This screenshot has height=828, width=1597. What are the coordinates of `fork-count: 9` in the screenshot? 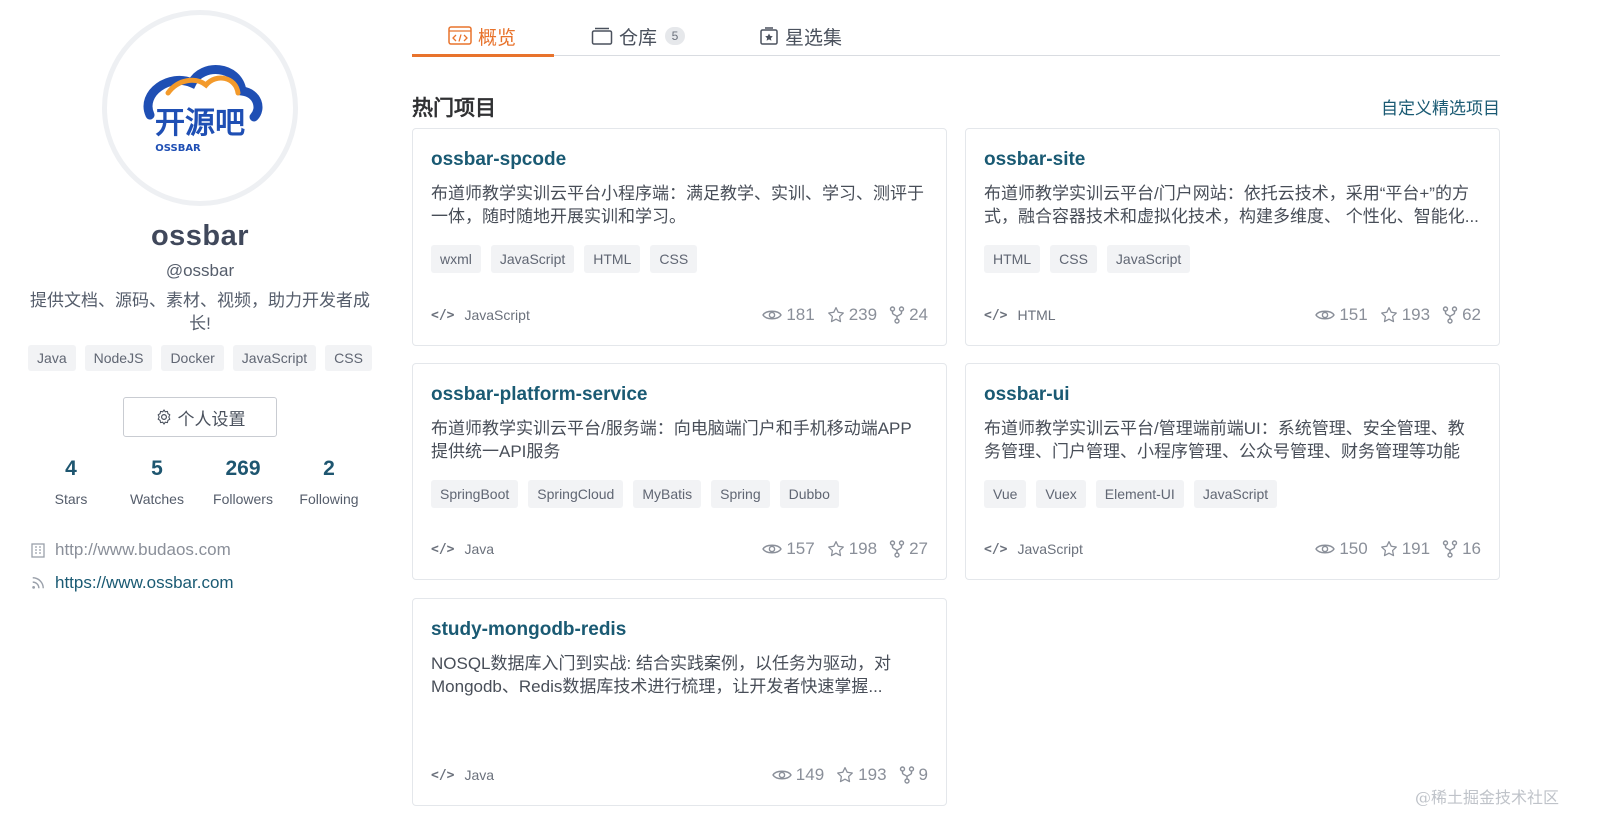 It's located at (913, 775).